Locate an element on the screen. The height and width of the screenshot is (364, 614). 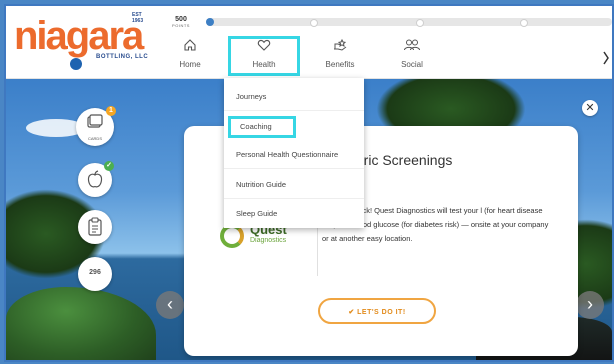
cards-badge: 1 is located at coordinates (111, 111).